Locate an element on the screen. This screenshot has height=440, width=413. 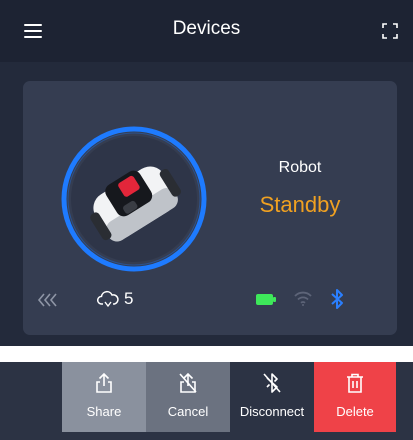
robot-mower-image is located at coordinates (134, 199).